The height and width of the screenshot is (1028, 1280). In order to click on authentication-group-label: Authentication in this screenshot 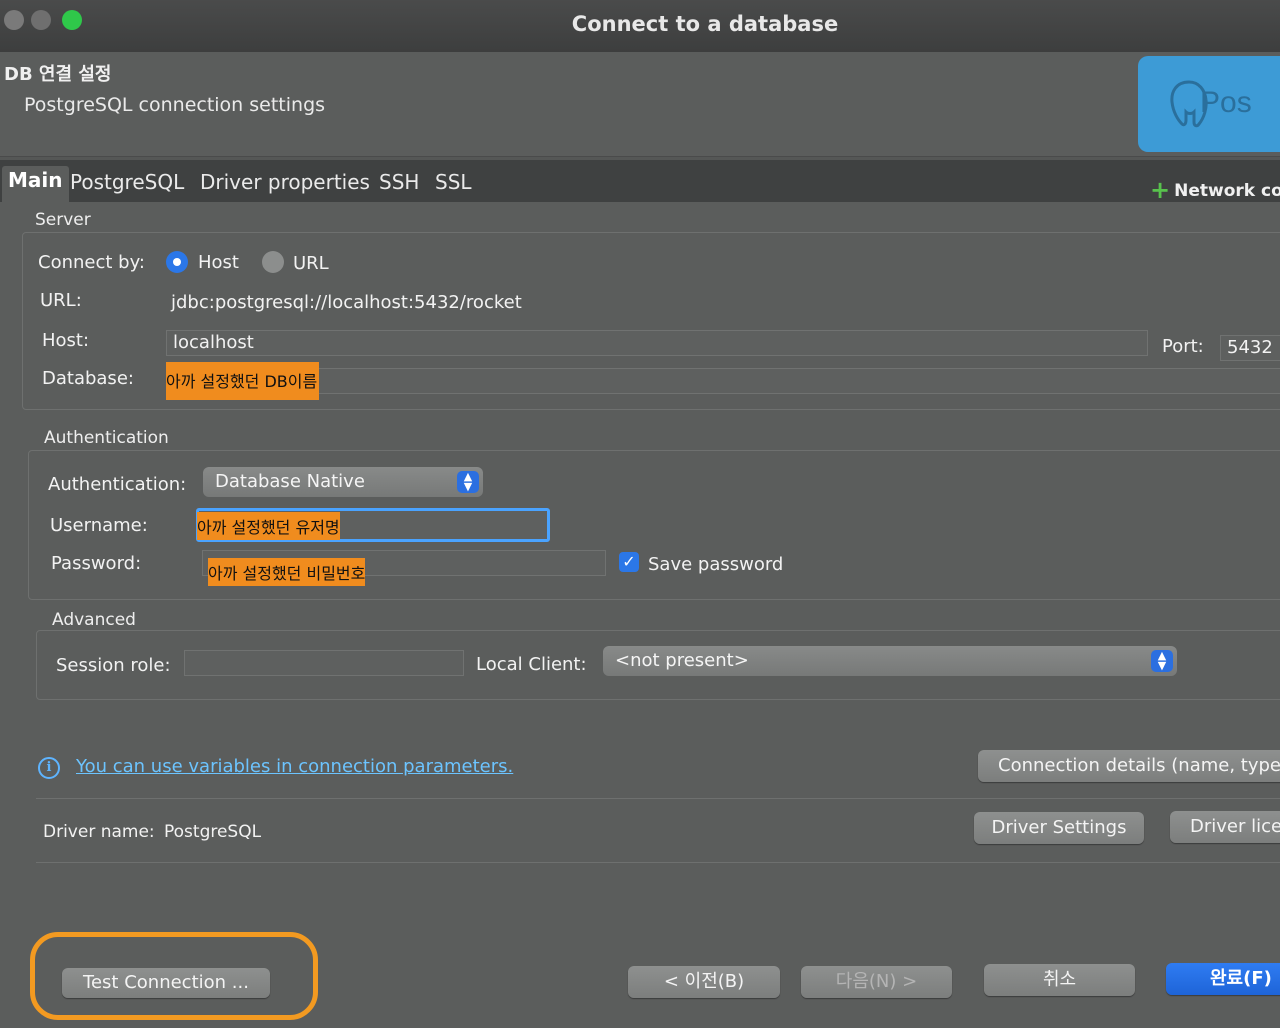, I will do `click(106, 438)`.